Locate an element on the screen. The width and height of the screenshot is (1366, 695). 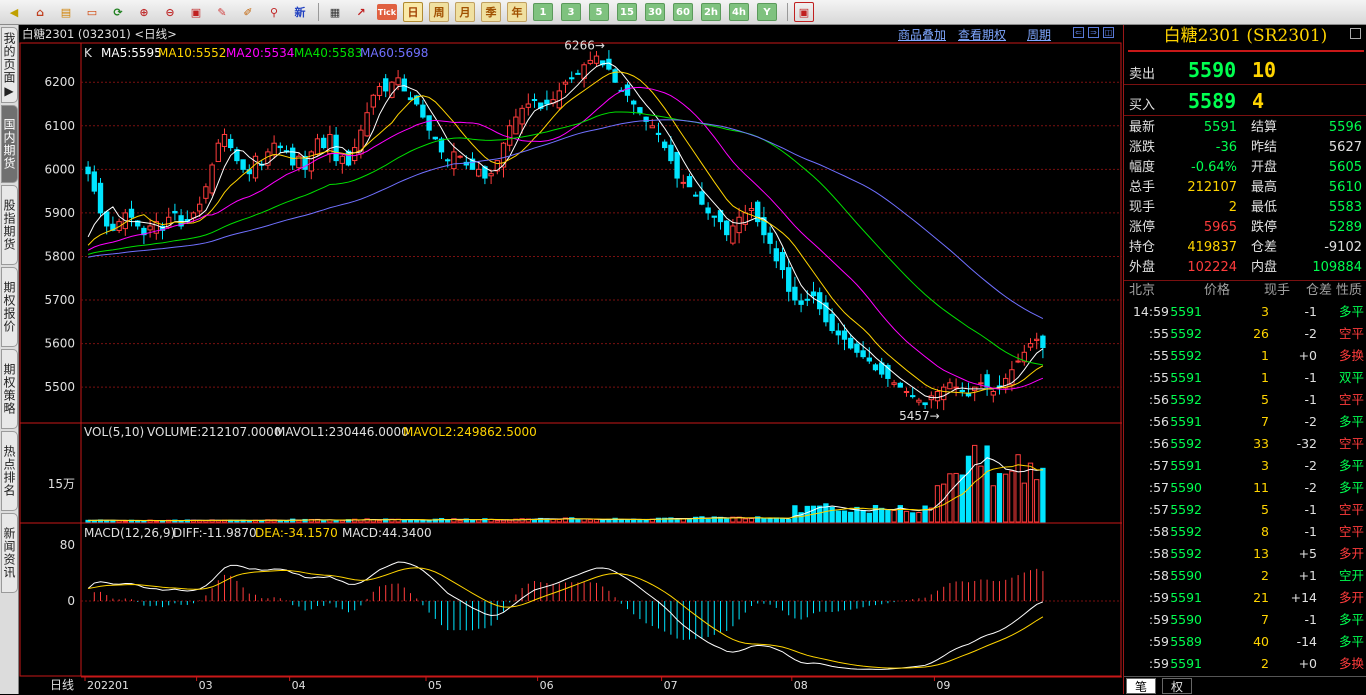
link-view-options: 查看期权 is located at coordinates (982, 34).